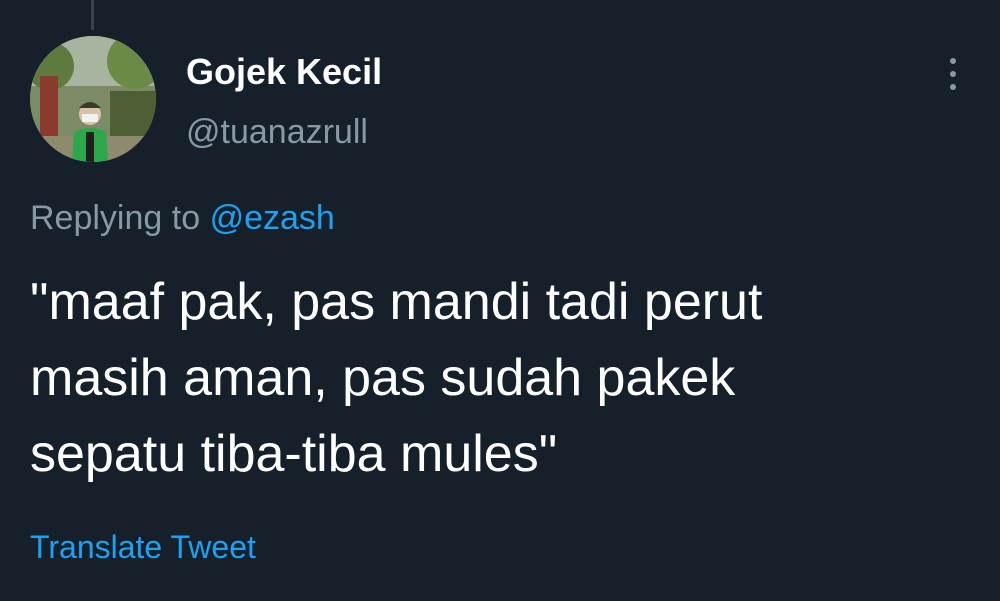 Image resolution: width=1000 pixels, height=601 pixels. I want to click on thread-connector-line, so click(92, 15).